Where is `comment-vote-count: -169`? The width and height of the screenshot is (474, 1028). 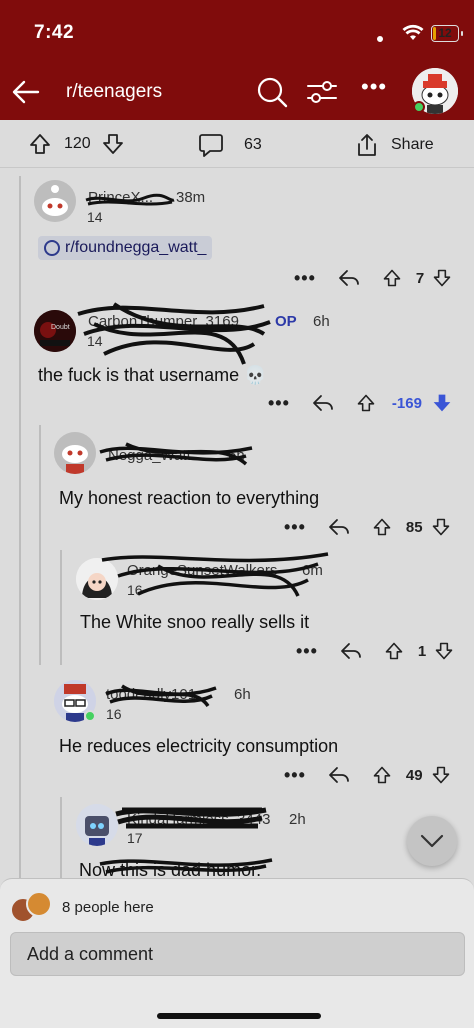
comment-vote-count: -169 is located at coordinates (406, 403).